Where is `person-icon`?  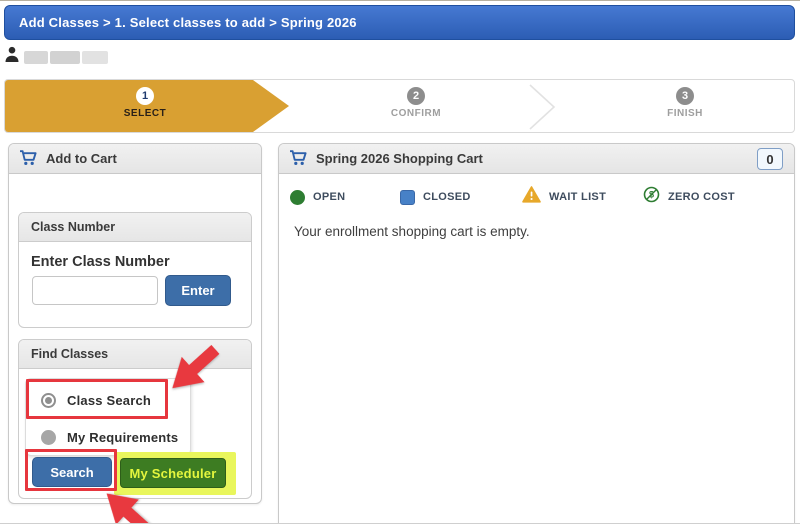
person-icon is located at coordinates (12, 57).